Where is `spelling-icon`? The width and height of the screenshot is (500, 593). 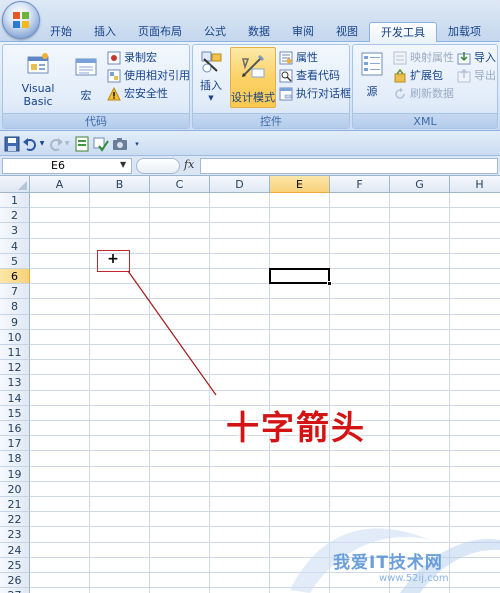
spelling-icon is located at coordinates (101, 144).